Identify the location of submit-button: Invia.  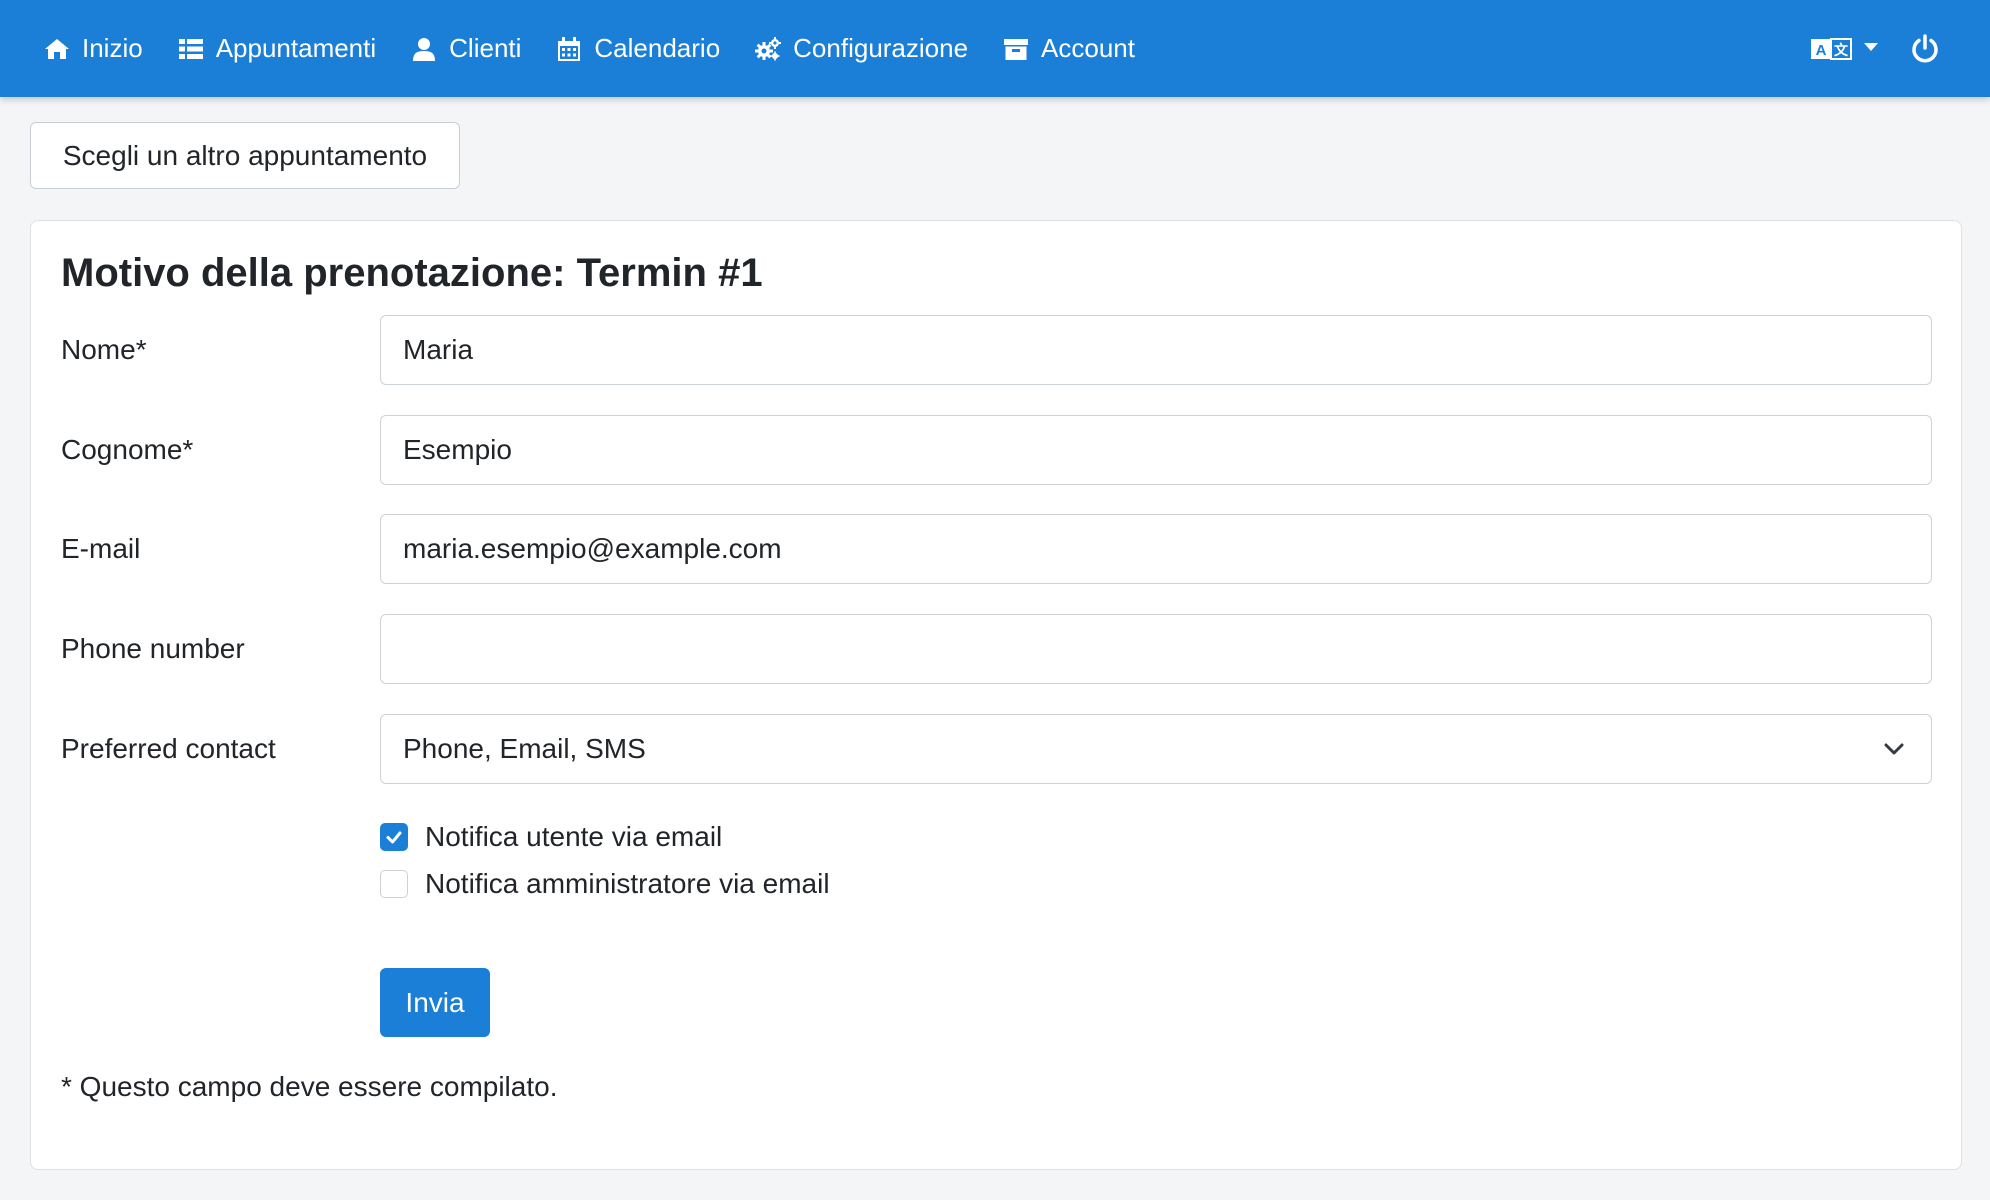
(435, 1002).